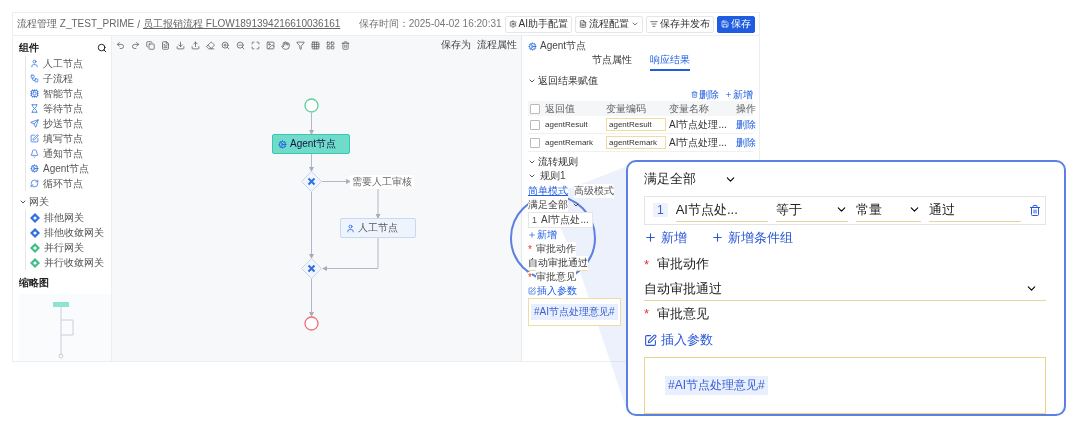 The width and height of the screenshot is (1080, 435). Describe the element at coordinates (34, 153) in the screenshot. I see `bell-icon` at that location.